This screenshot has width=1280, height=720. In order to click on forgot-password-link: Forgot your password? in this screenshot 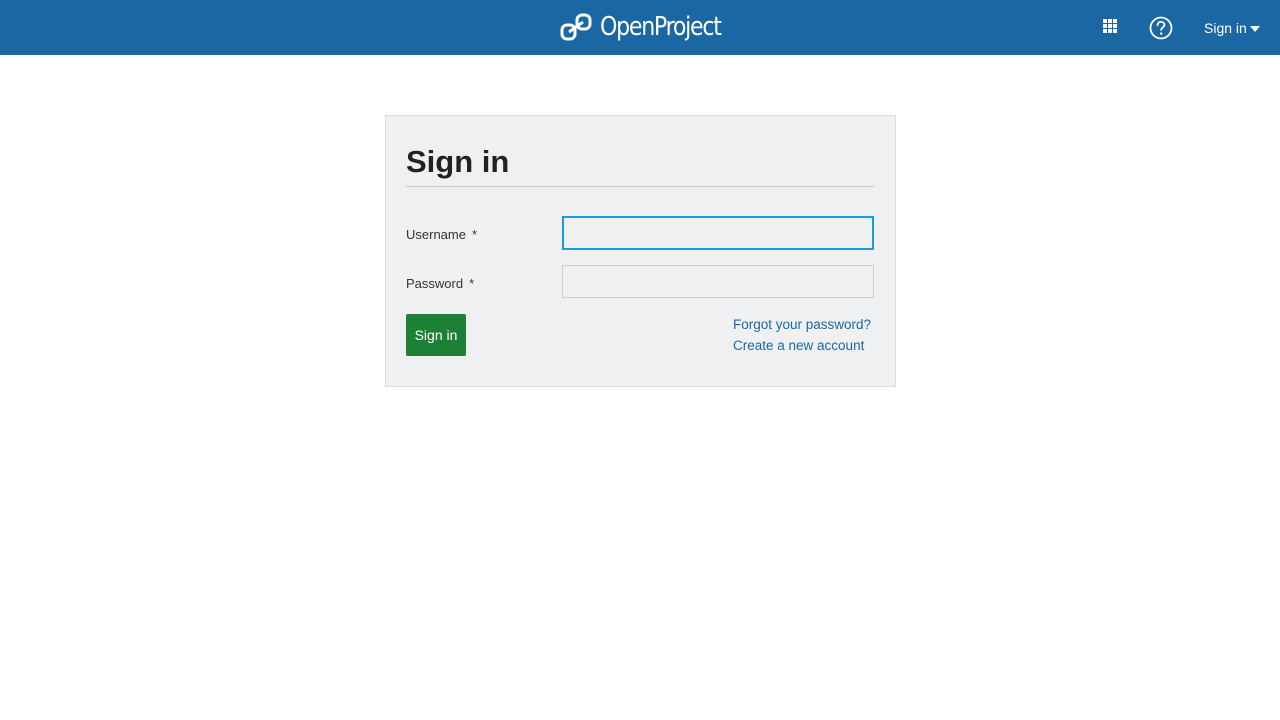, I will do `click(802, 324)`.